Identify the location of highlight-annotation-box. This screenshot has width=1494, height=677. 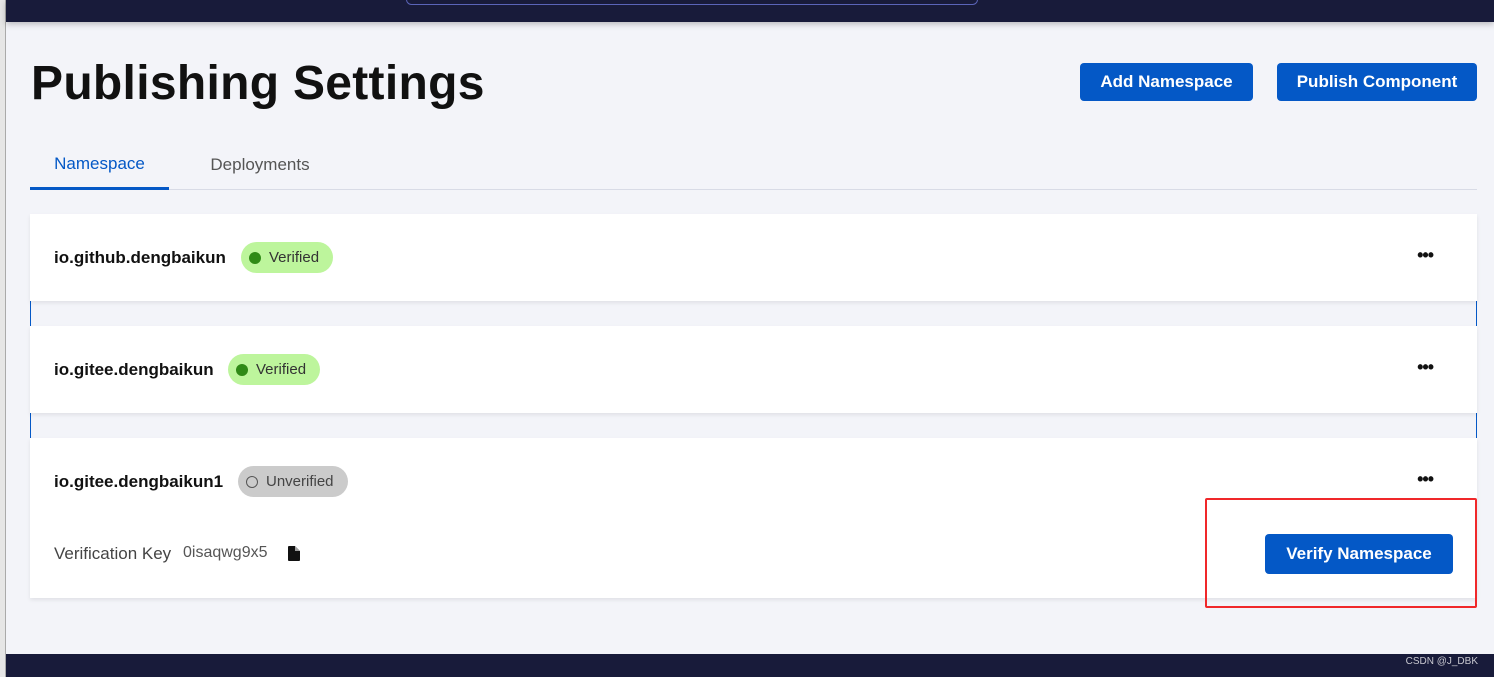
(1341, 553).